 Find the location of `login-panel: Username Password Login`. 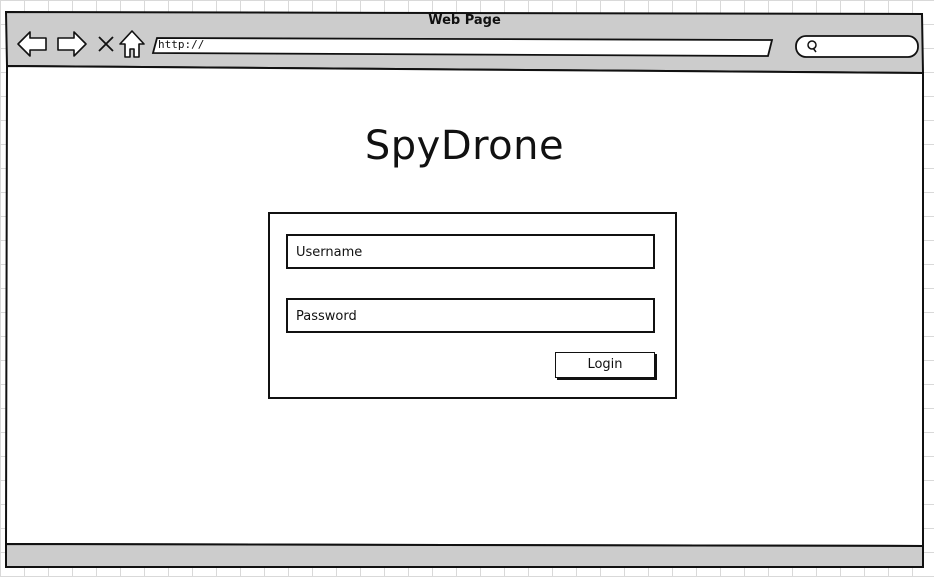

login-panel: Username Password Login is located at coordinates (472, 305).